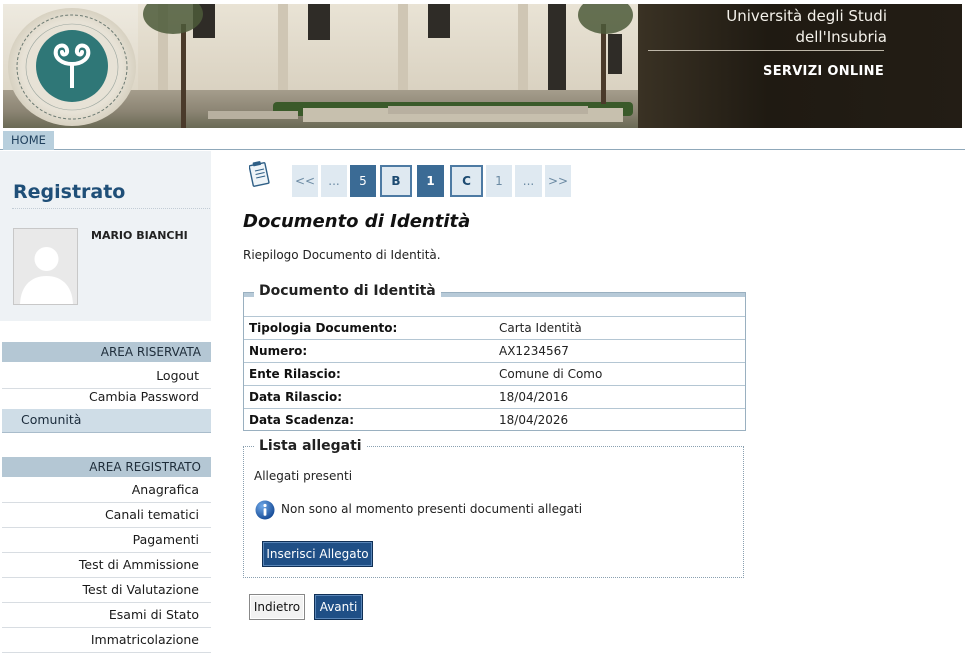 The height and width of the screenshot is (655, 965). I want to click on tab-home: HOME, so click(28, 140).